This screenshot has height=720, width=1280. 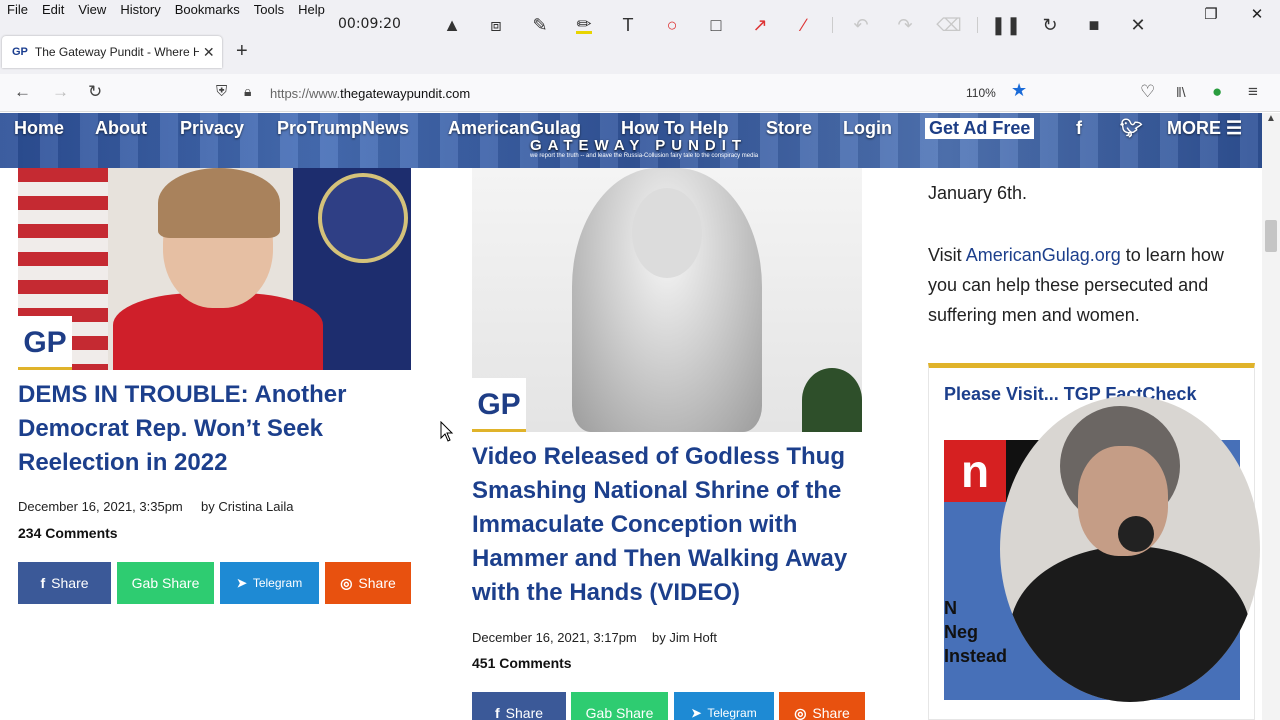 I want to click on article-1-author: by Cristina Laila, so click(x=247, y=506).